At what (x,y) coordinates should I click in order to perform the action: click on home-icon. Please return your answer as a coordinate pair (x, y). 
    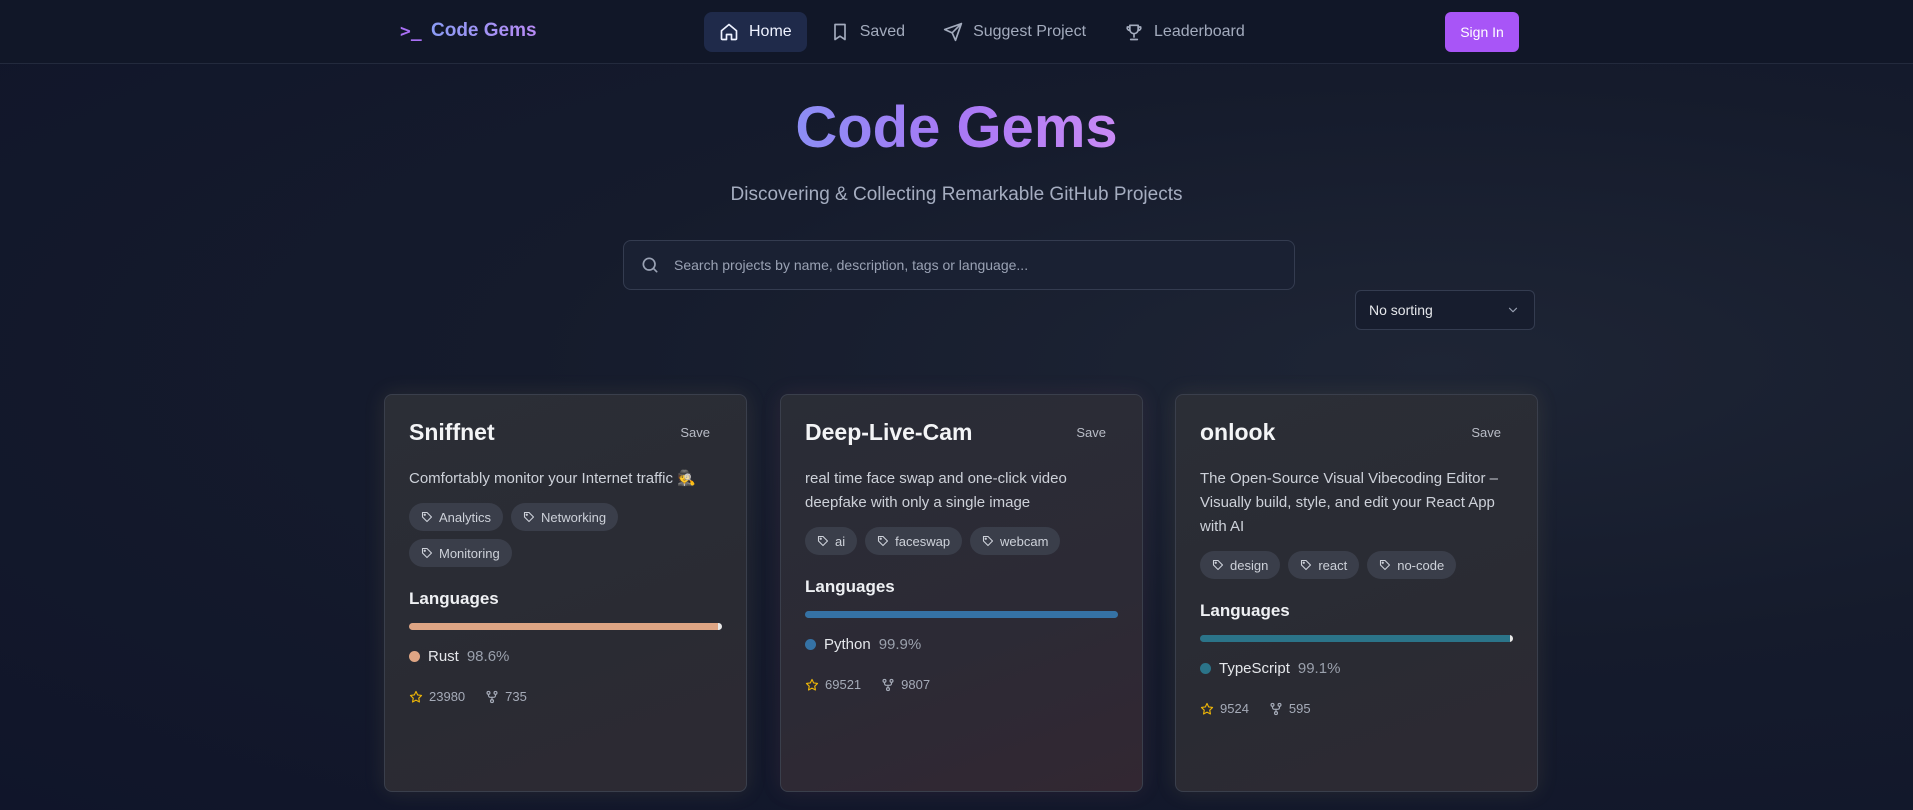
    Looking at the image, I should click on (729, 32).